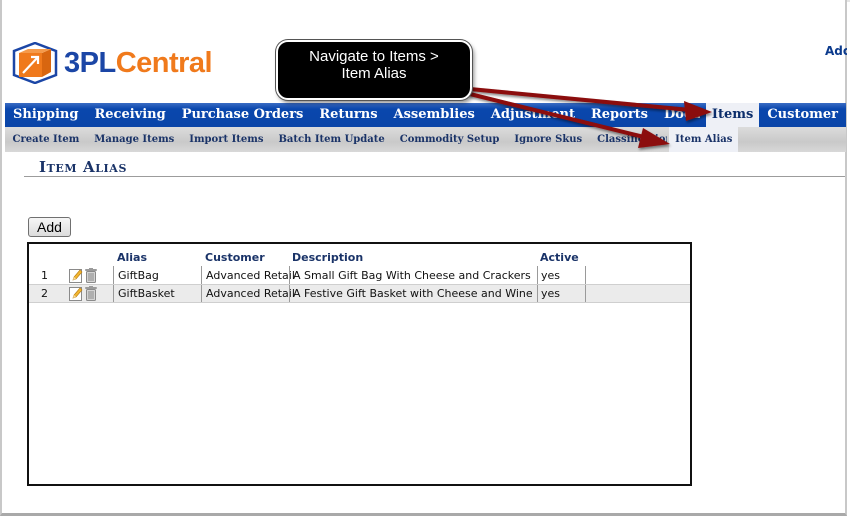  Describe the element at coordinates (732, 115) in the screenshot. I see `nav-items: Items` at that location.